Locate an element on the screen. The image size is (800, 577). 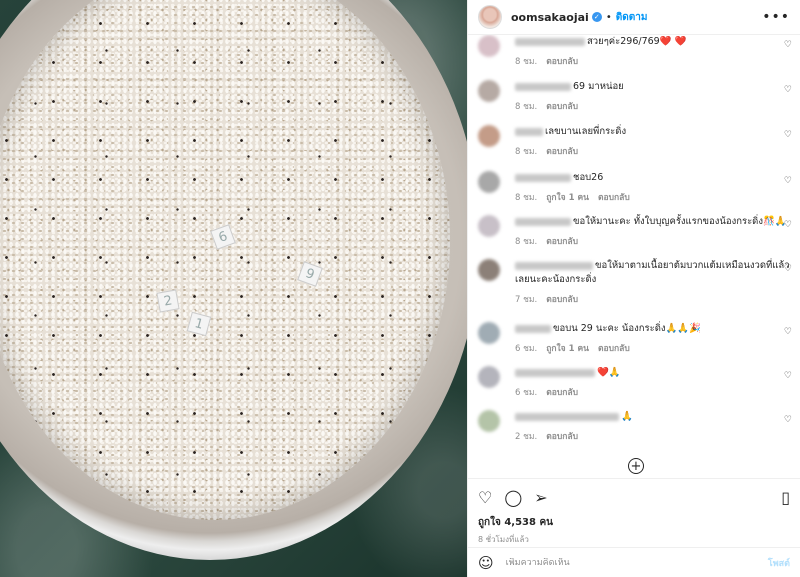
comment-item: เลขบานเลยพี่กระดิ่ง 8 ชม. ตอบกลับ ♡ is located at coordinates (635, 141).